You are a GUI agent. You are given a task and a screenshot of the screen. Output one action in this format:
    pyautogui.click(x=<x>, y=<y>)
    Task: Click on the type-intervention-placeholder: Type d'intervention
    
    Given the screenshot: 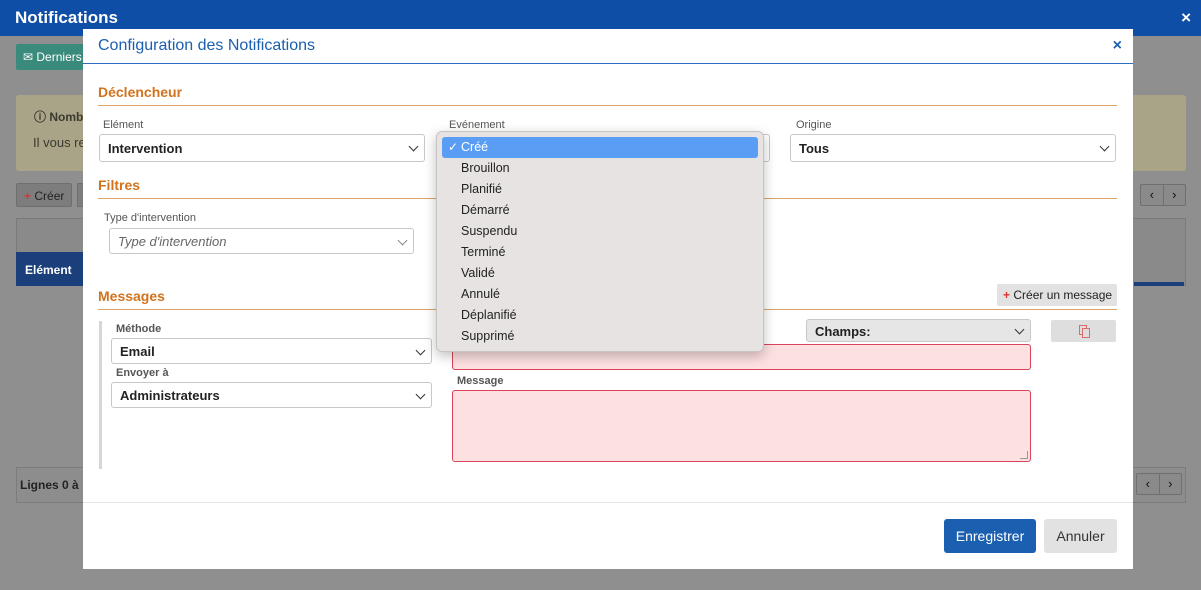 What is the action you would take?
    pyautogui.click(x=172, y=241)
    